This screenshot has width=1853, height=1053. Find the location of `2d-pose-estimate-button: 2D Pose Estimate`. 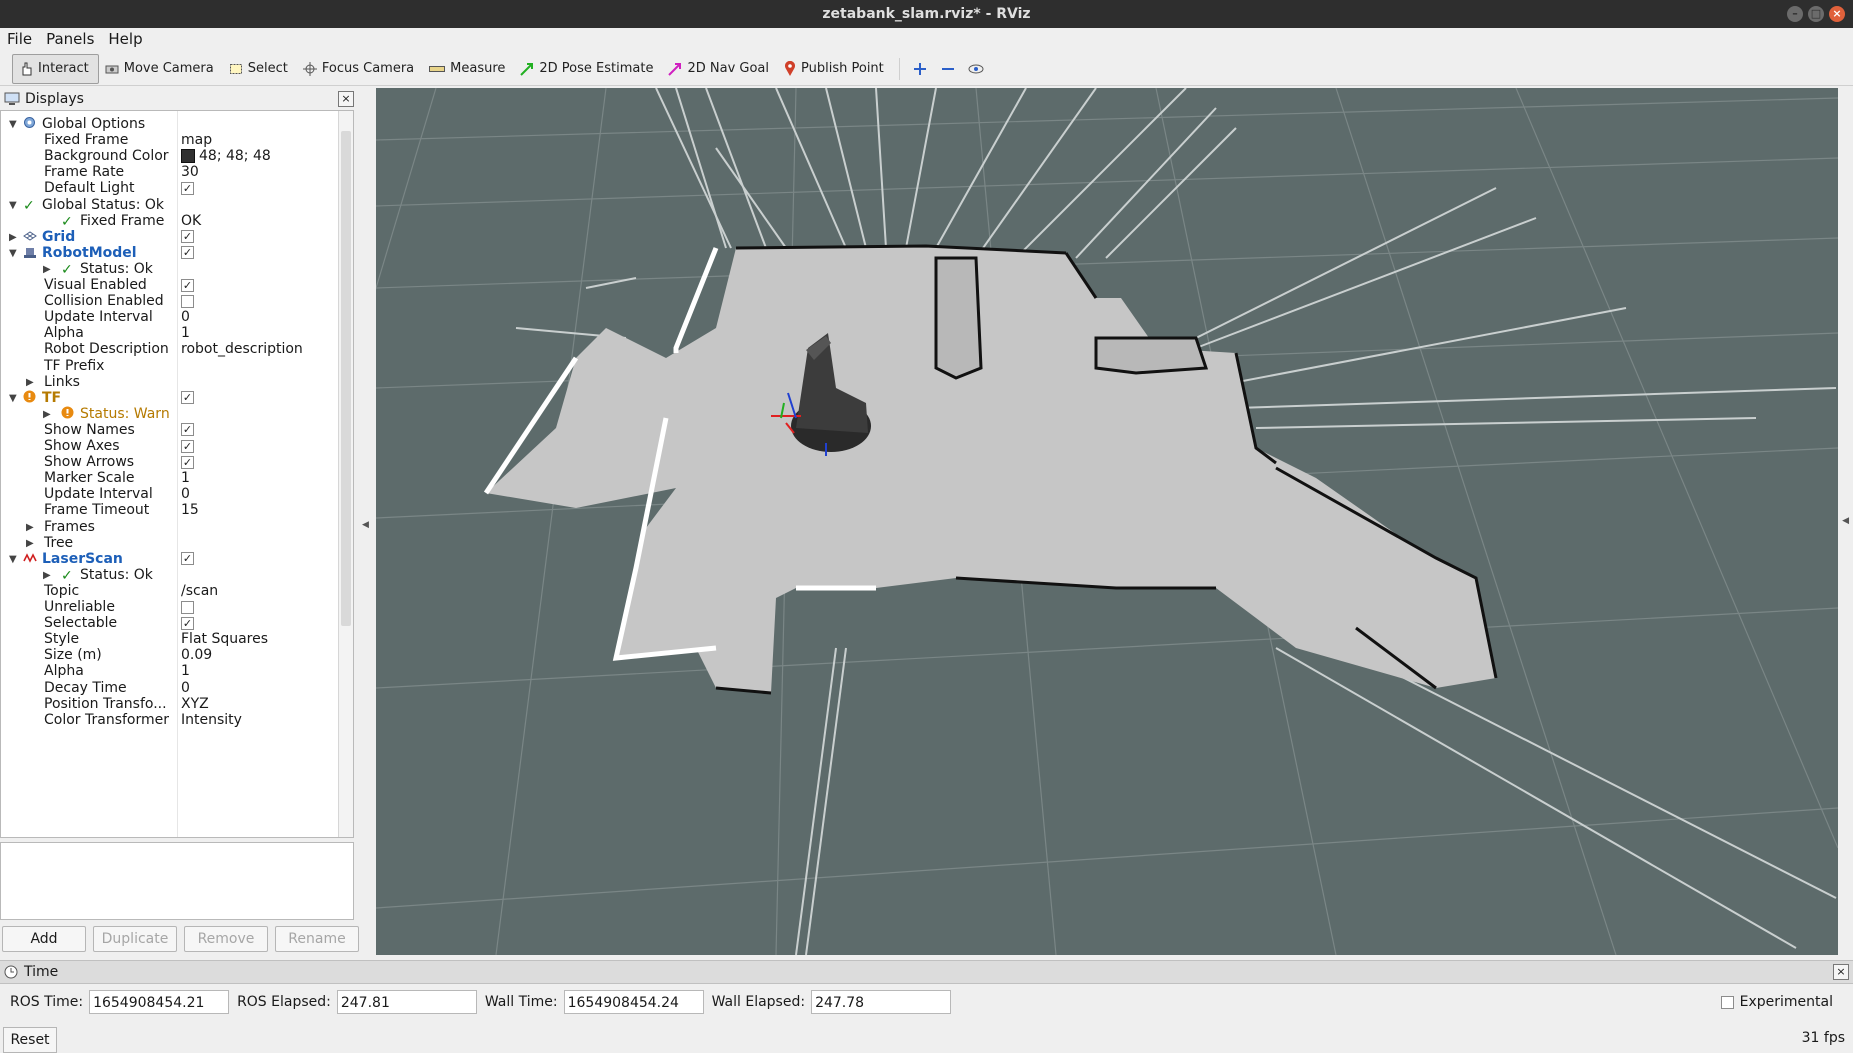

2d-pose-estimate-button: 2D Pose Estimate is located at coordinates (588, 69).